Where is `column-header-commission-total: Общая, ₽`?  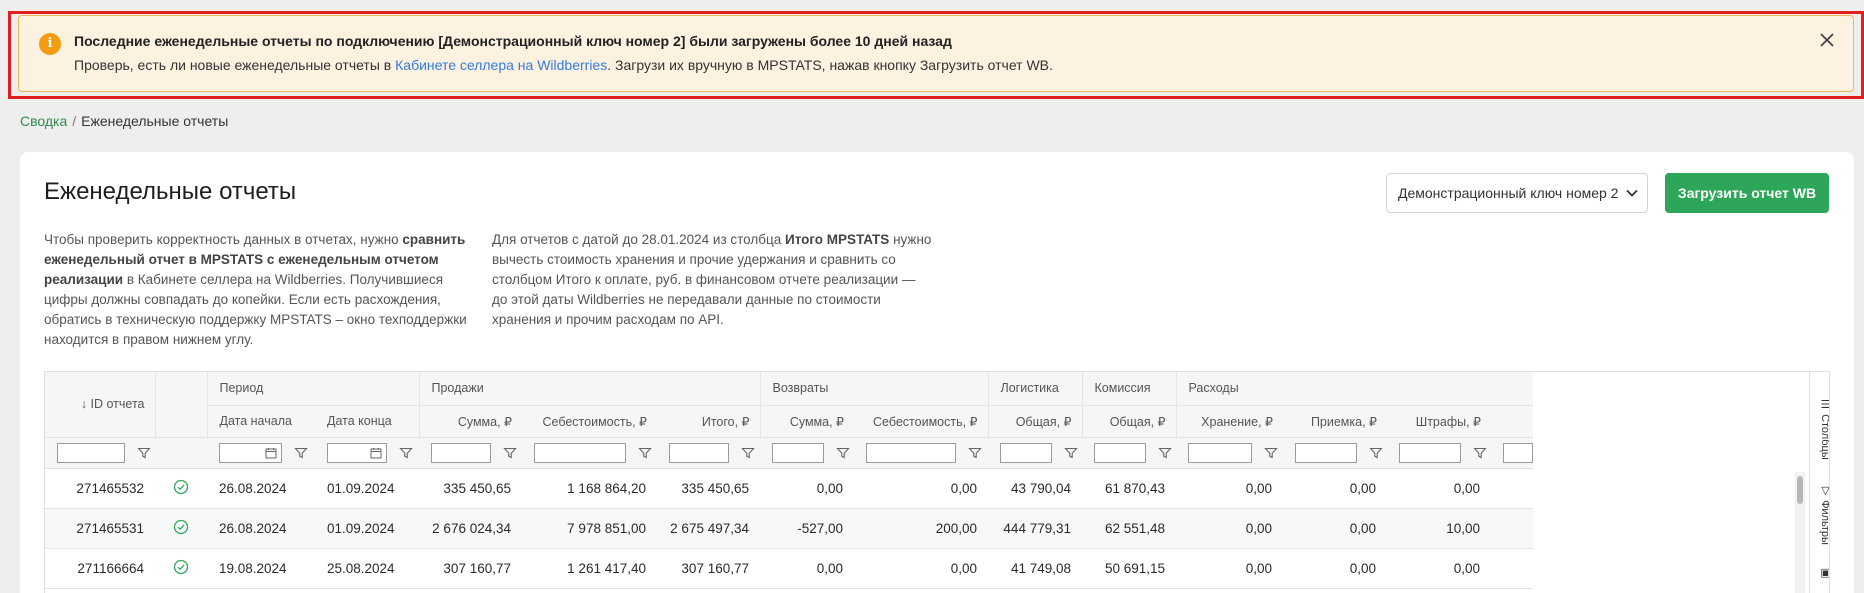
column-header-commission-total: Общая, ₽ is located at coordinates (1128, 421).